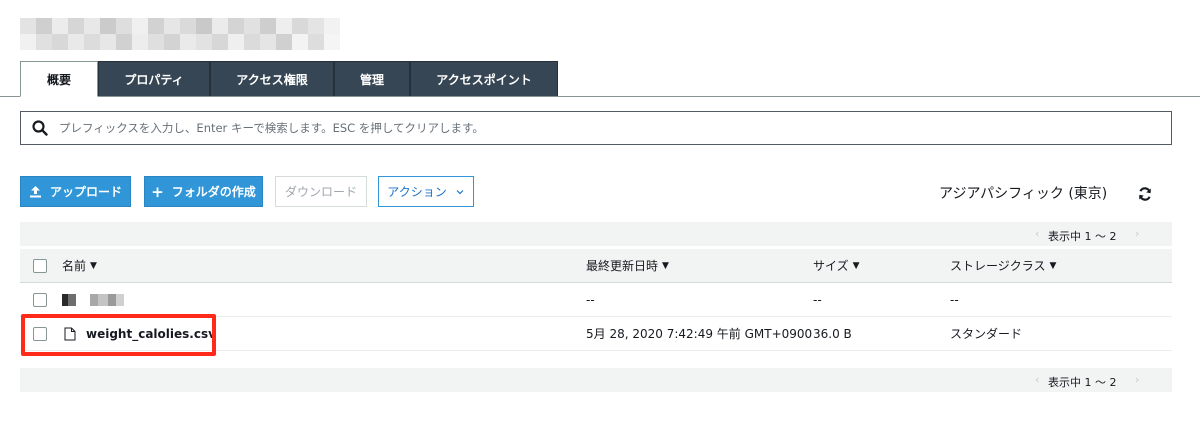 The height and width of the screenshot is (429, 1200). I want to click on column-header-storage-class: ストレージクラス ▼, so click(1003, 265).